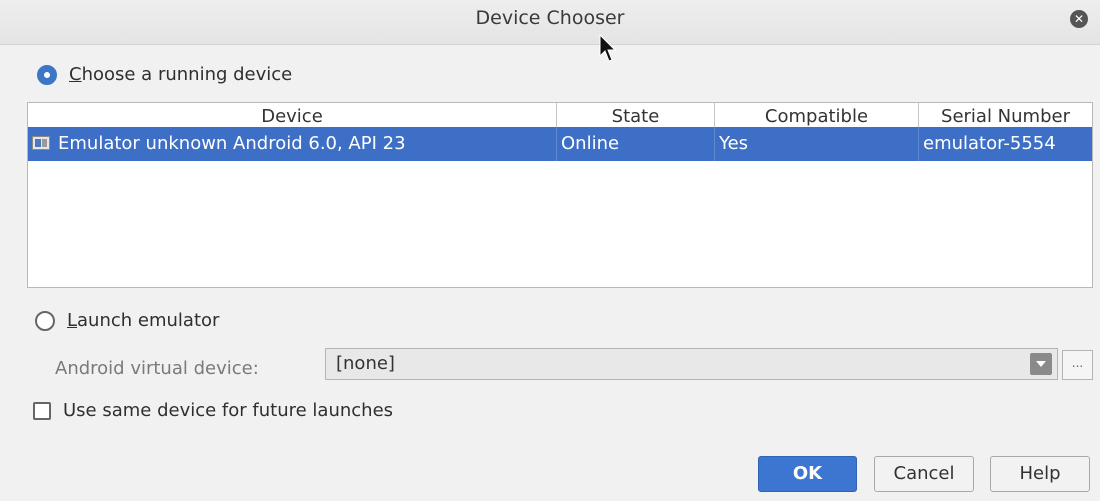 This screenshot has width=1100, height=501. I want to click on android-virtual-device-select: [none], so click(691, 364).